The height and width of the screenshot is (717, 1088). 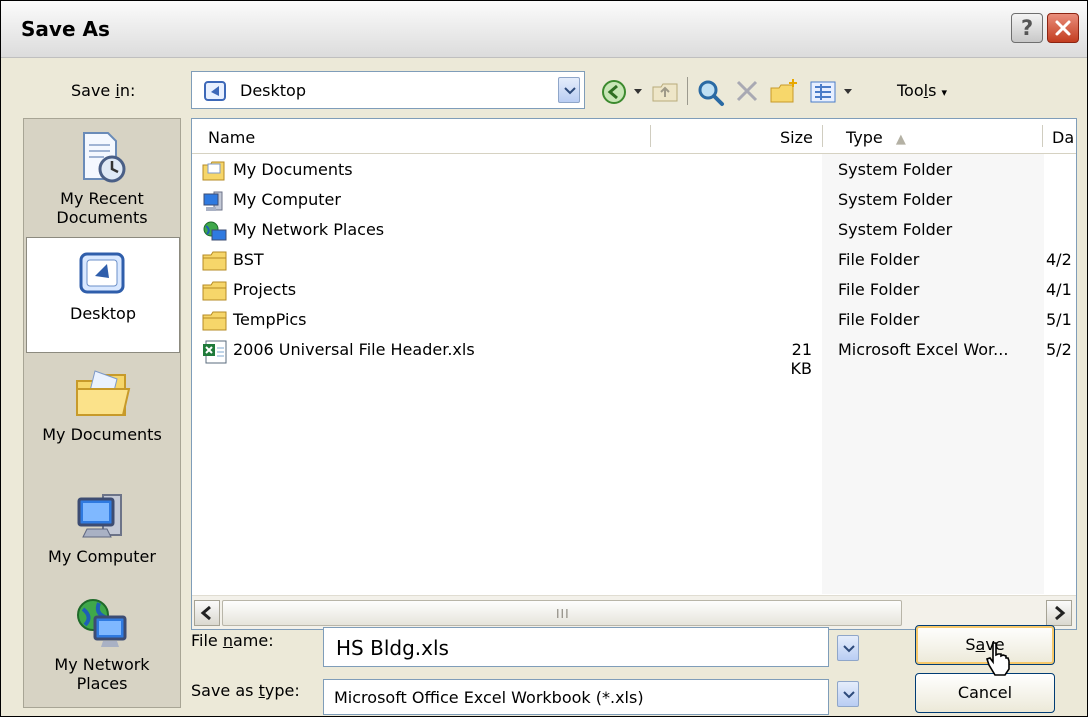 I want to click on place-my-network-places: My Network Places, so click(x=102, y=644).